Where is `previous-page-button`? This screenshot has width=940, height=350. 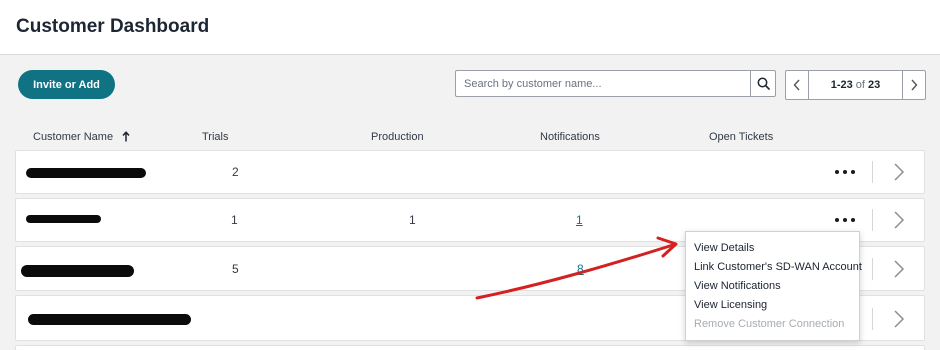 previous-page-button is located at coordinates (797, 85).